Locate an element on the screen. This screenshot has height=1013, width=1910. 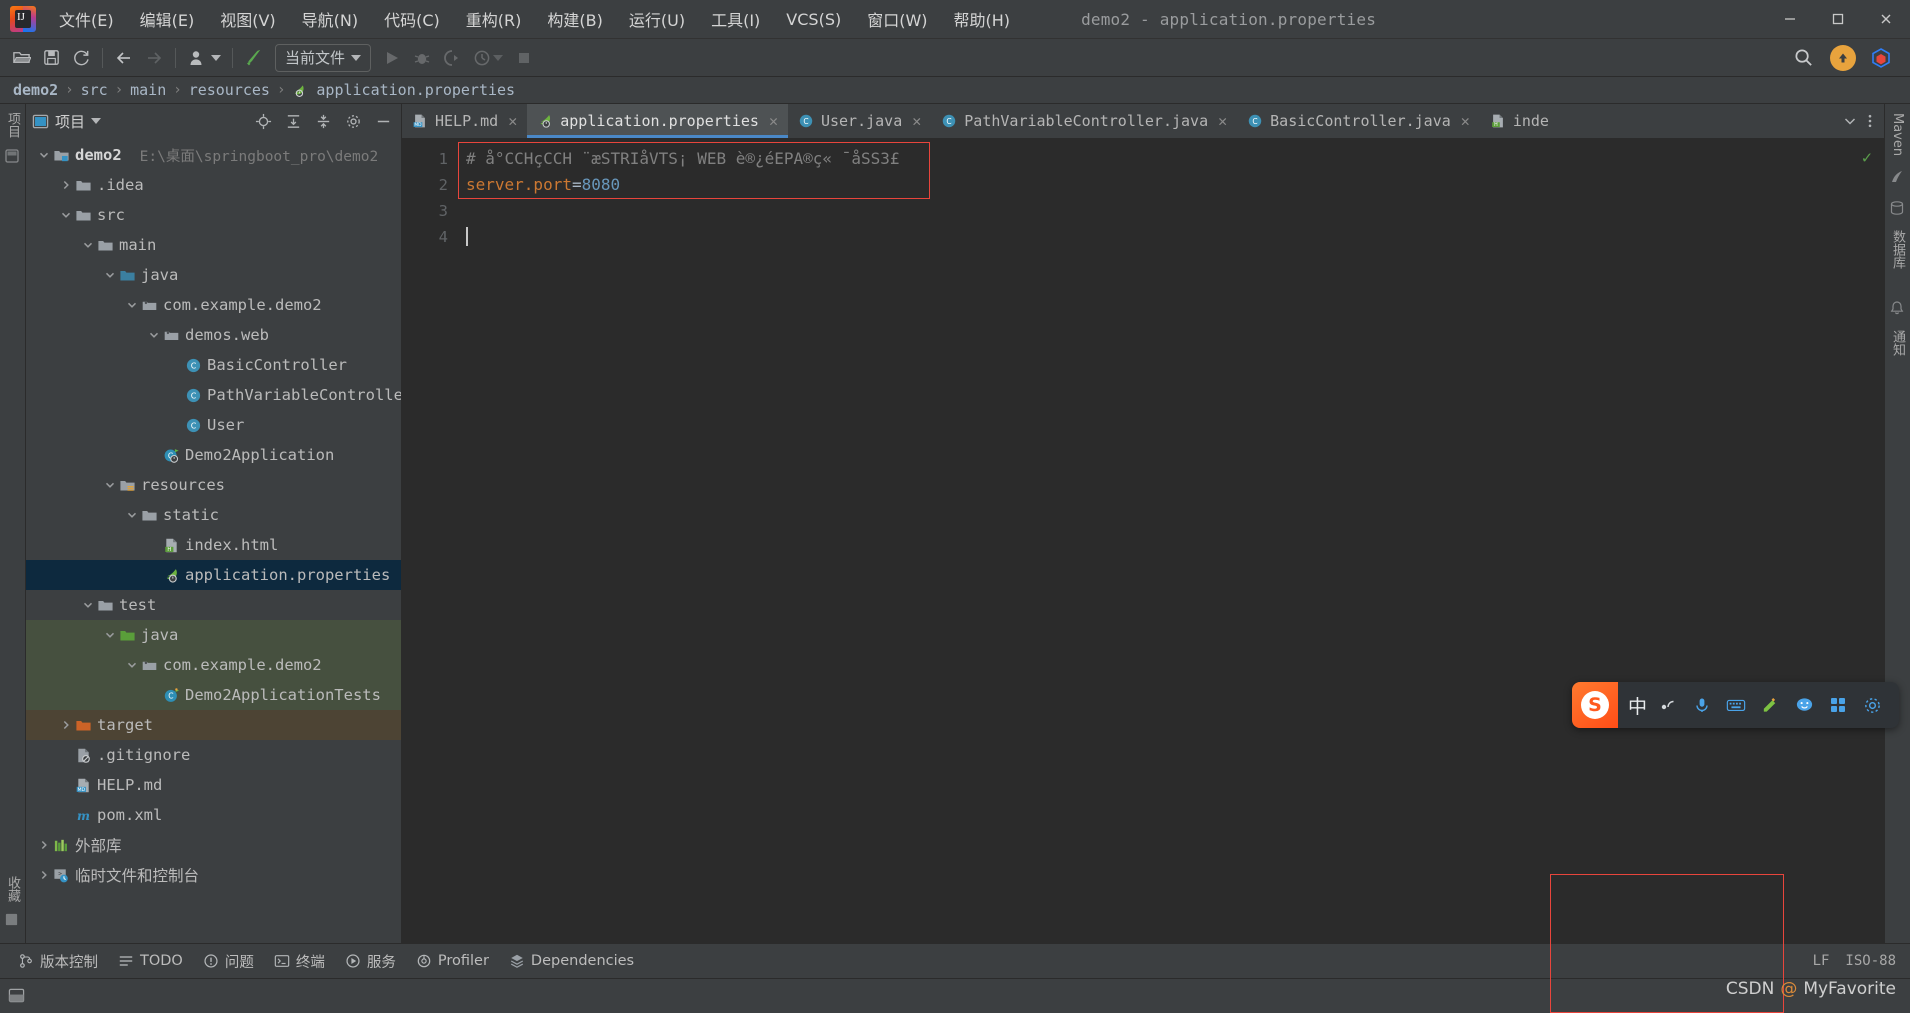
menu-edit: 编辑(E) is located at coordinates (167, 19).